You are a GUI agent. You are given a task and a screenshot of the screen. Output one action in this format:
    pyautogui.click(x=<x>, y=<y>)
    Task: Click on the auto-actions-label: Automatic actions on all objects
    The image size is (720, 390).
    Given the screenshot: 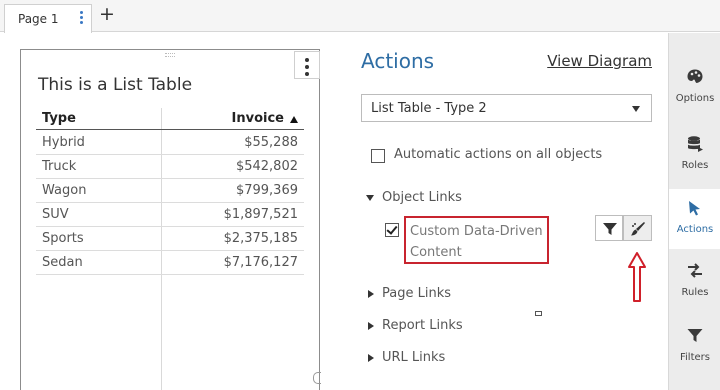 What is the action you would take?
    pyautogui.click(x=498, y=154)
    